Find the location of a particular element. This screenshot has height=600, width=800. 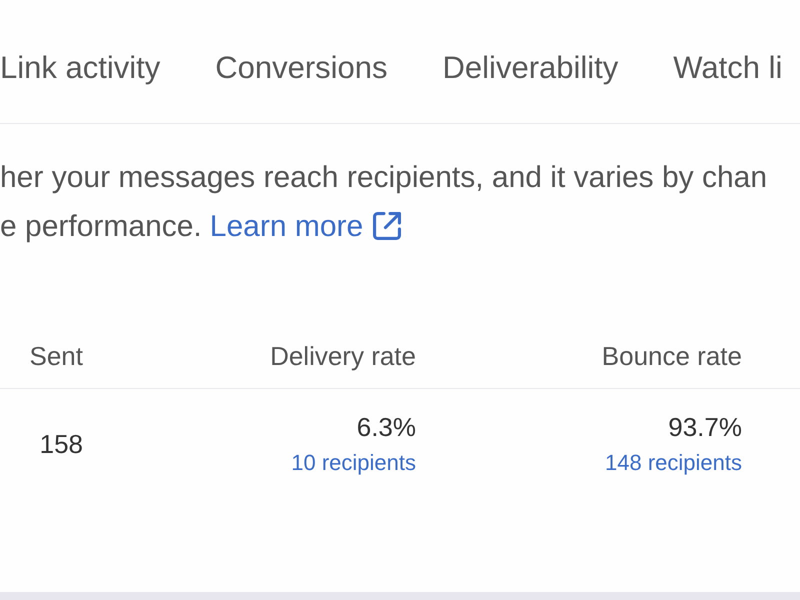

external-link-icon is located at coordinates (387, 226).